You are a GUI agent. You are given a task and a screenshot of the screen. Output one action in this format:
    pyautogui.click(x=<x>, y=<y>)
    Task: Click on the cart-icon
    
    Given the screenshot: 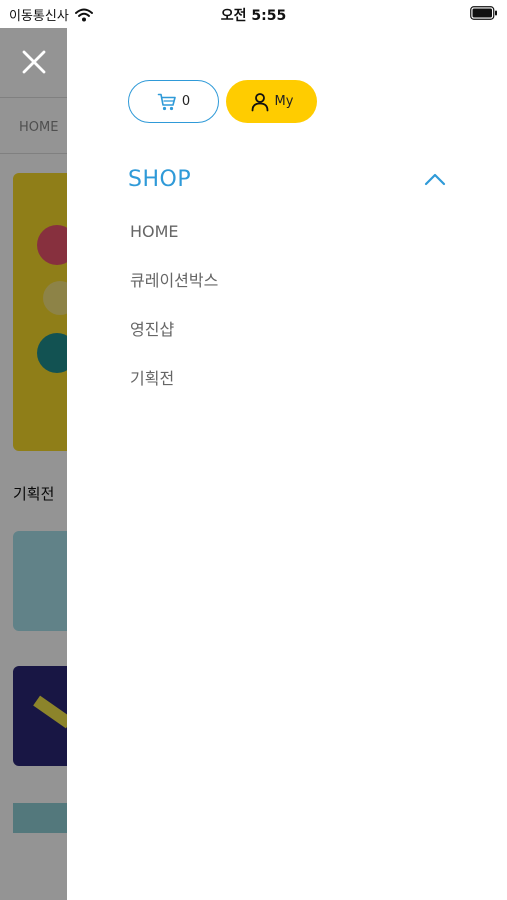 What is the action you would take?
    pyautogui.click(x=166, y=101)
    